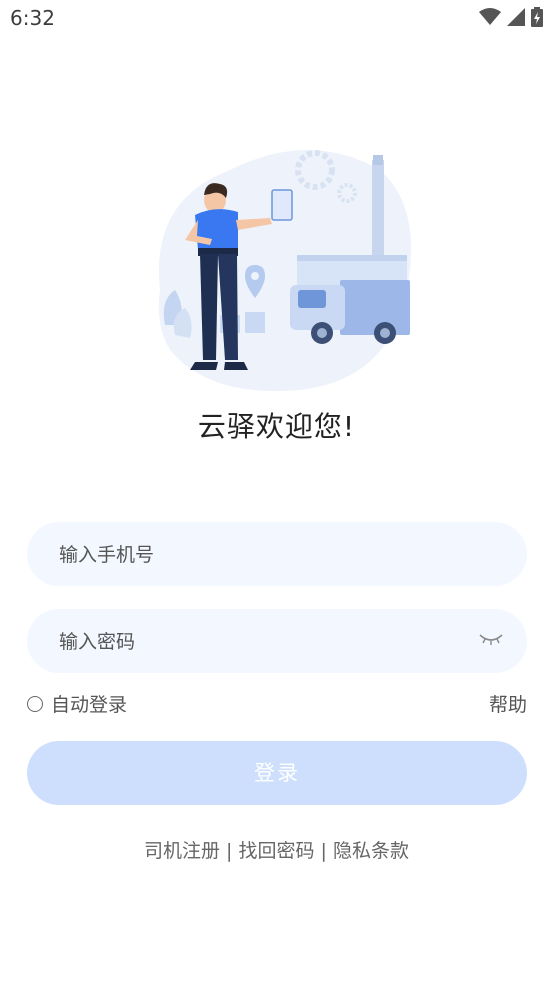 The height and width of the screenshot is (984, 553). I want to click on battery-charging-icon, so click(537, 17).